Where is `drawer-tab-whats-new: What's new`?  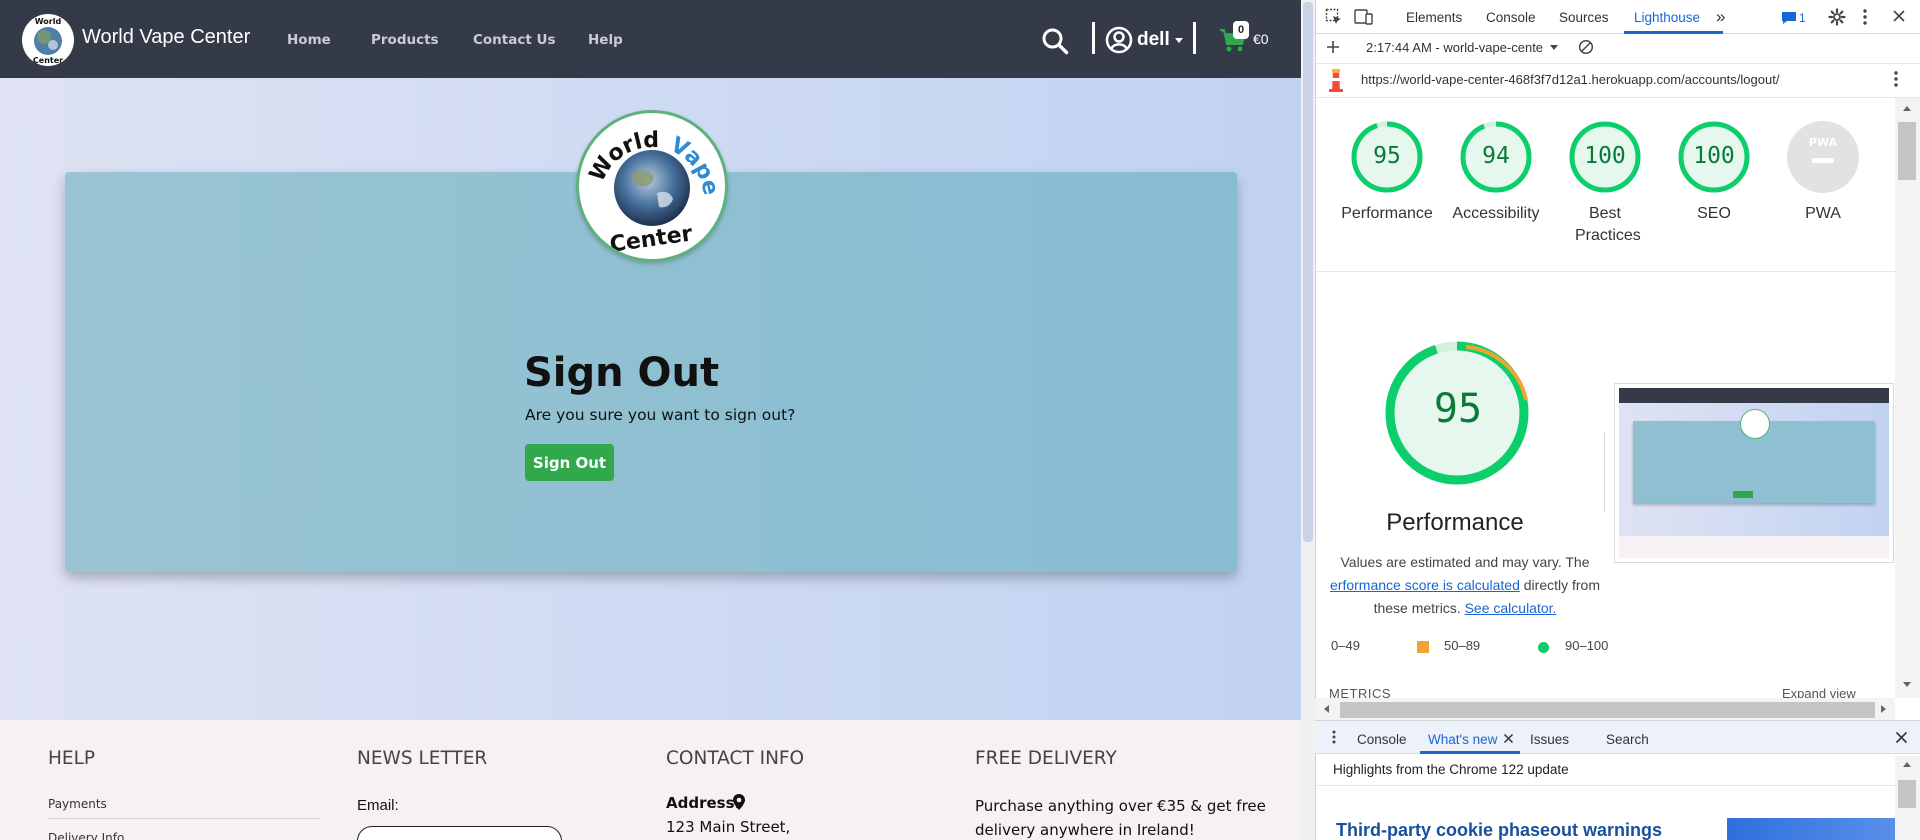 drawer-tab-whats-new: What's new is located at coordinates (1462, 739).